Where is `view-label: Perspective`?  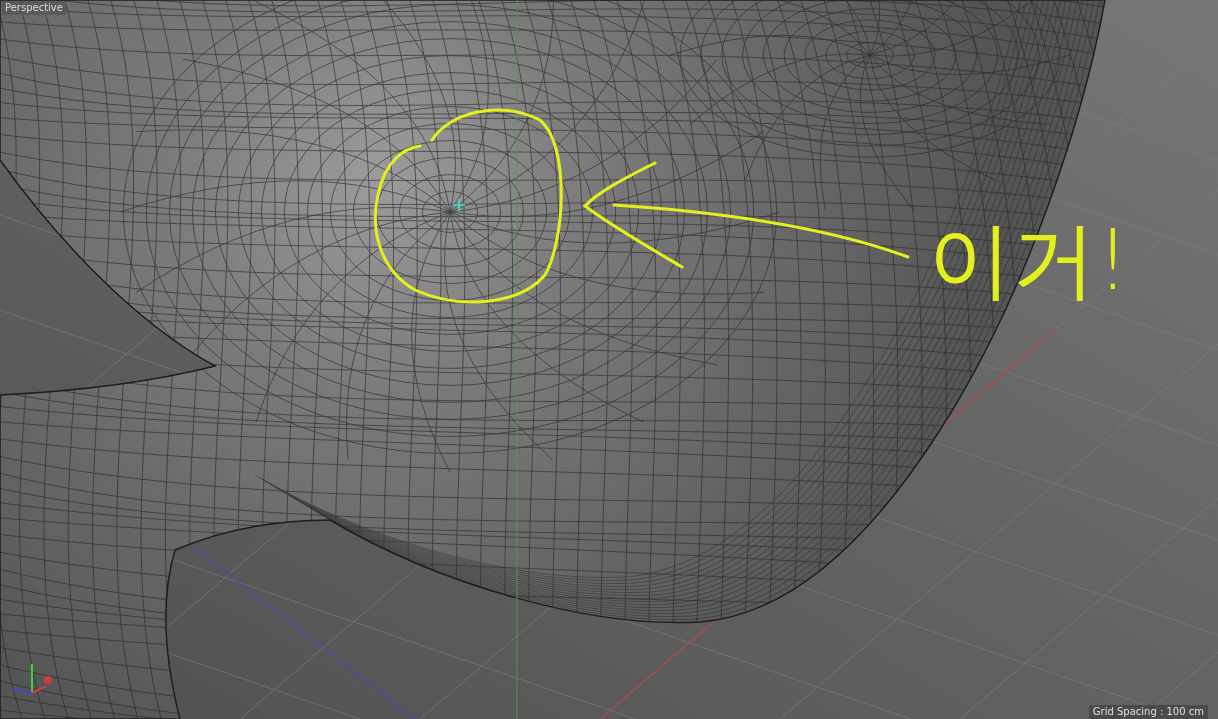 view-label: Perspective is located at coordinates (34, 8).